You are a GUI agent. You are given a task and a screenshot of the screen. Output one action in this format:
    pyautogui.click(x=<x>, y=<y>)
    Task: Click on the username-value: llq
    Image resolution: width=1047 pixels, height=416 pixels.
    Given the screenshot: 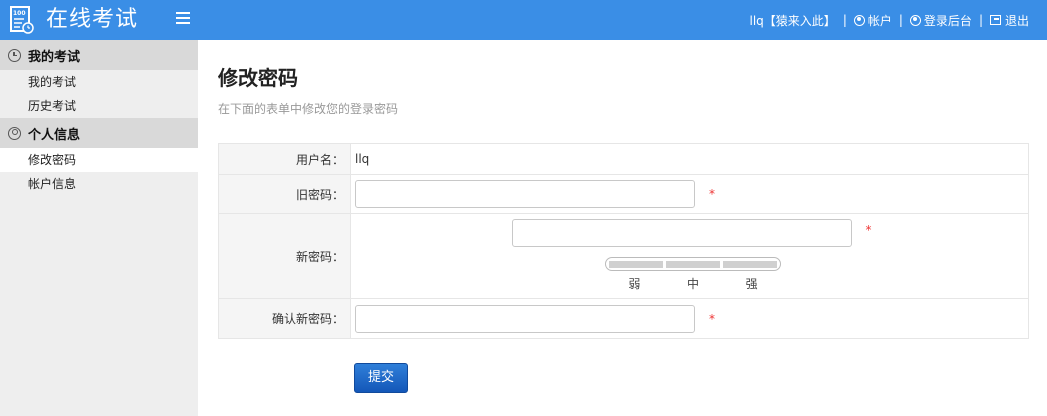 What is the action you would take?
    pyautogui.click(x=362, y=159)
    